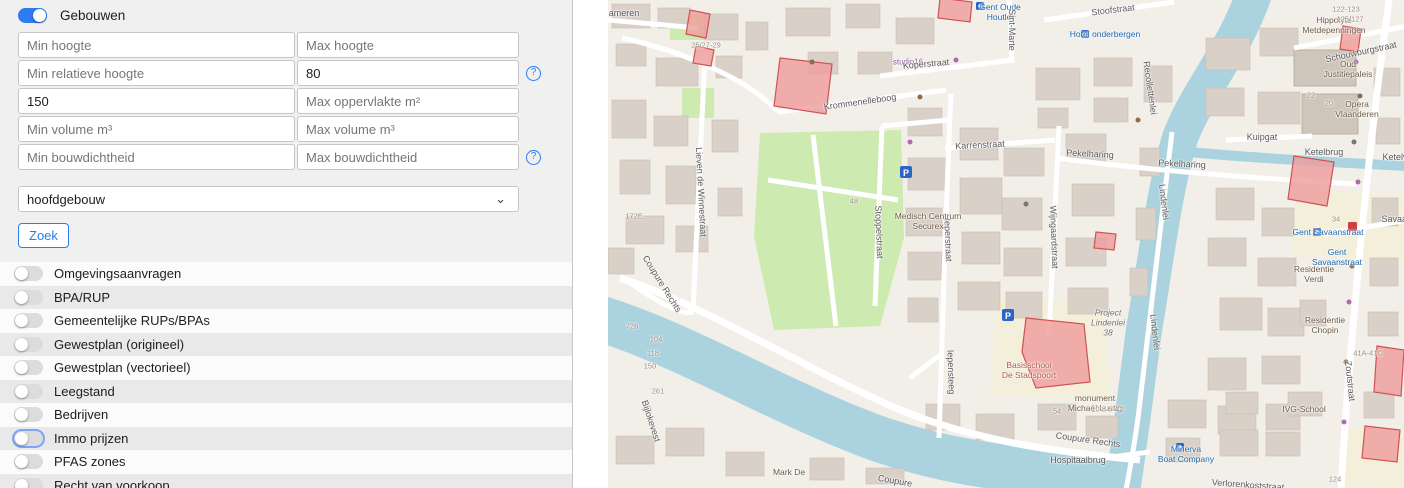 This screenshot has width=1404, height=488. I want to click on panel-map-gap, so click(590, 244).